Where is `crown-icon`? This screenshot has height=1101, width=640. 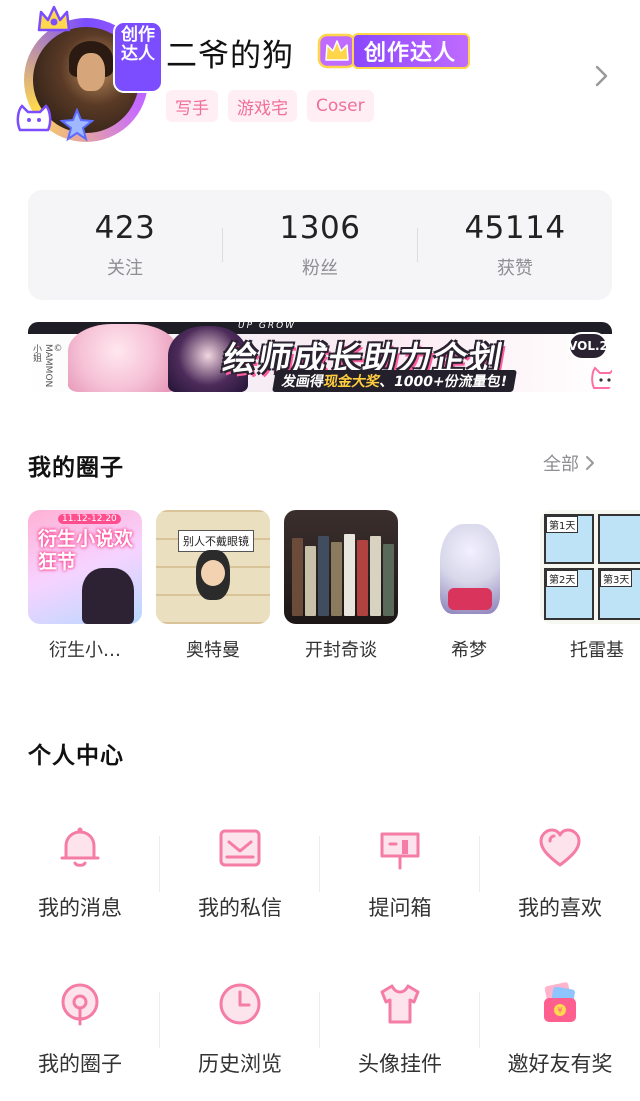 crown-icon is located at coordinates (54, 18).